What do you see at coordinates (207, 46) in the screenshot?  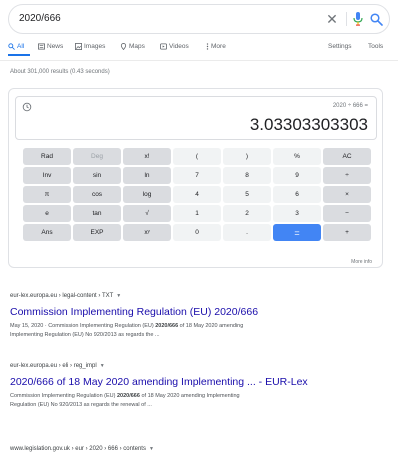 I see `more-icon` at bounding box center [207, 46].